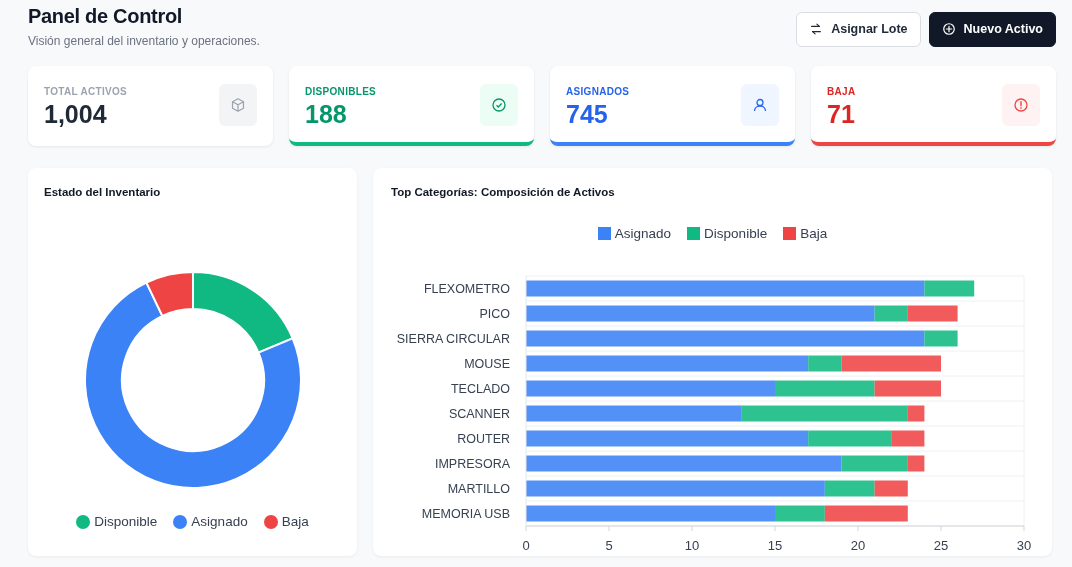 This screenshot has height=567, width=1072. Describe the element at coordinates (587, 115) in the screenshot. I see `stat-value: 745` at that location.